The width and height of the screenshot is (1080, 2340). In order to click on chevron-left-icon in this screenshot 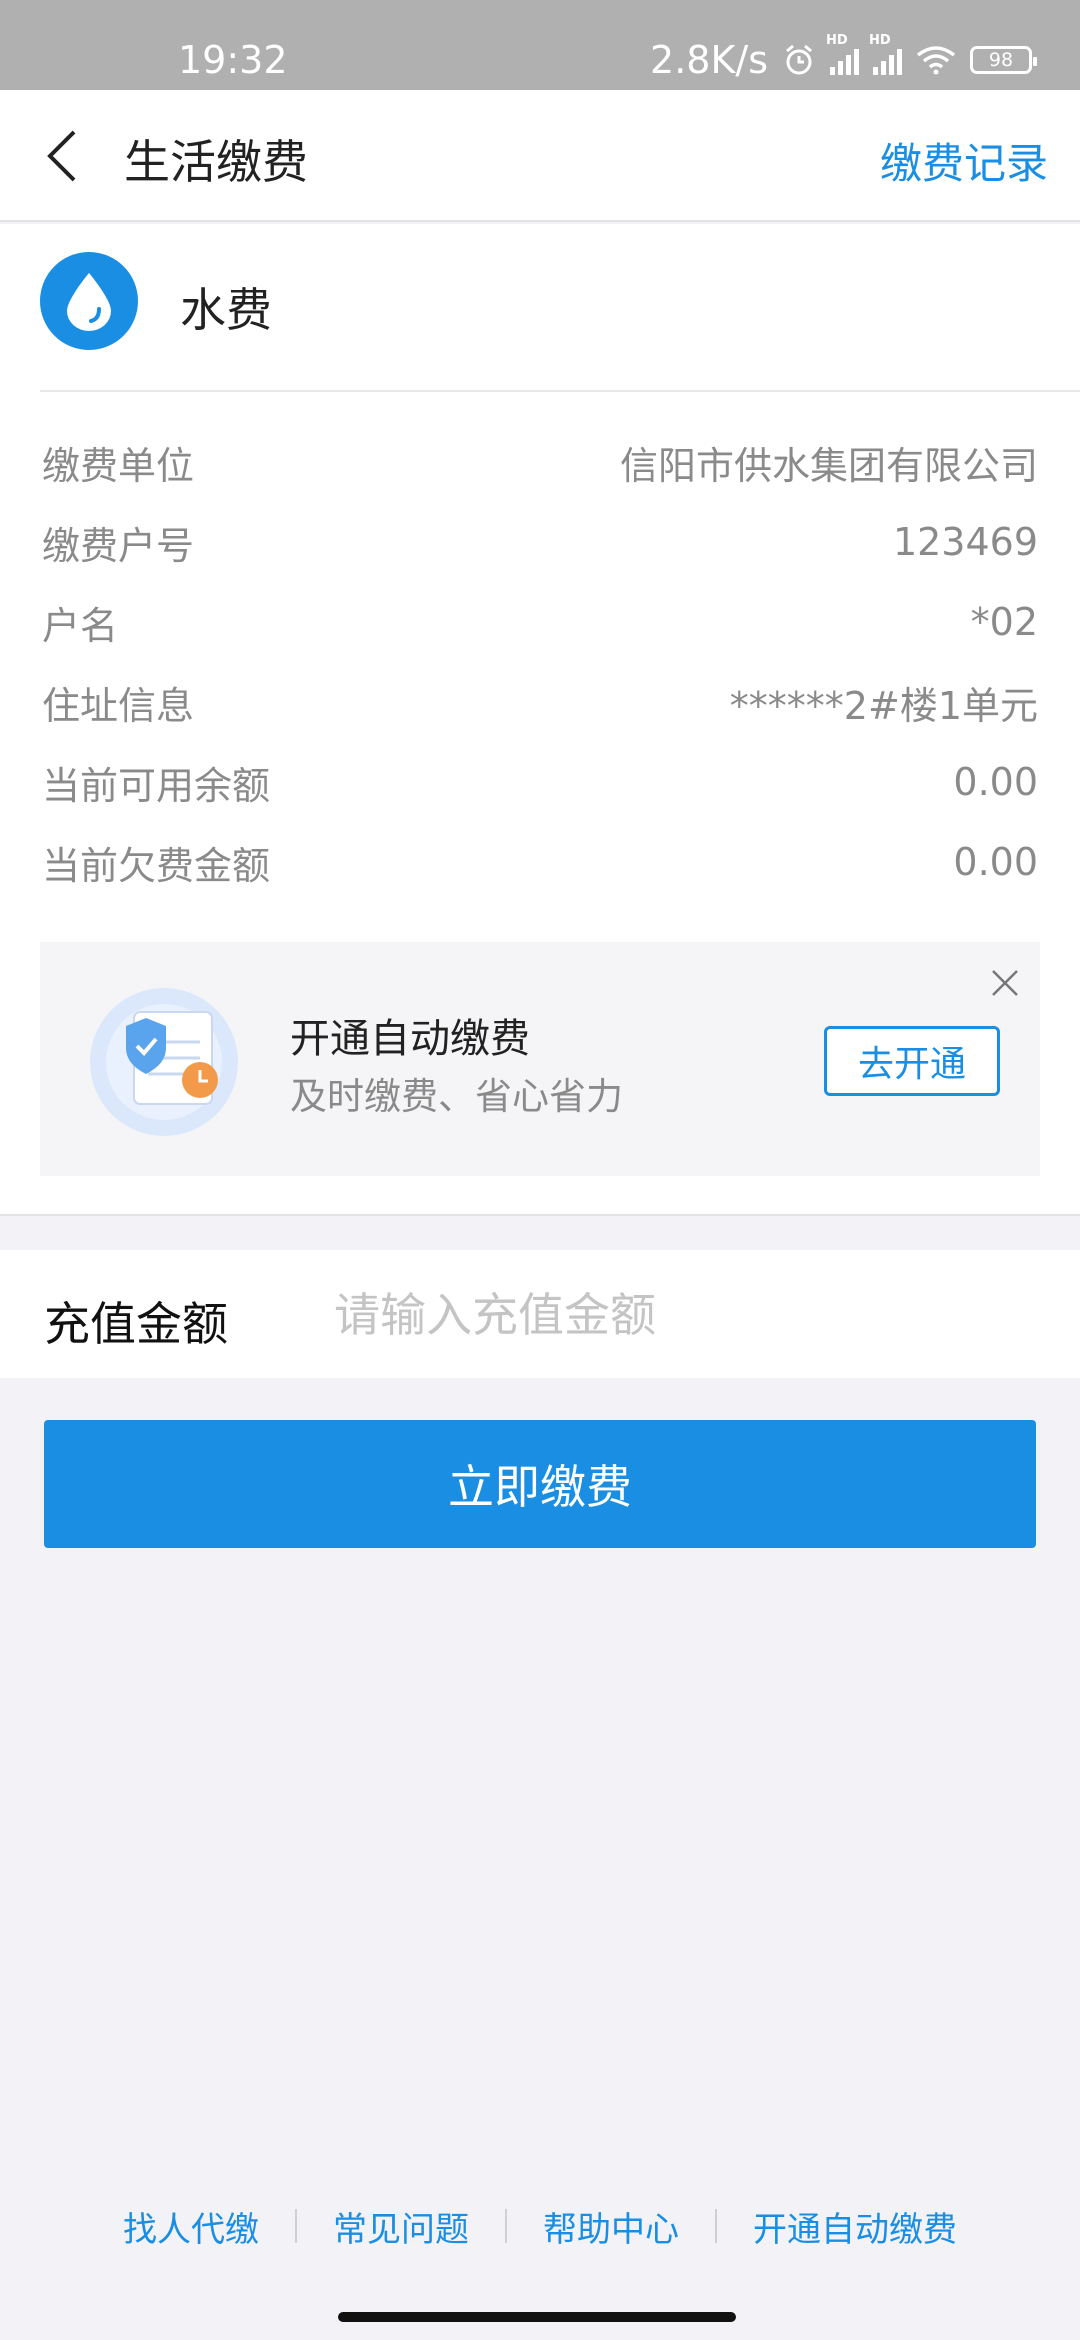, I will do `click(62, 156)`.